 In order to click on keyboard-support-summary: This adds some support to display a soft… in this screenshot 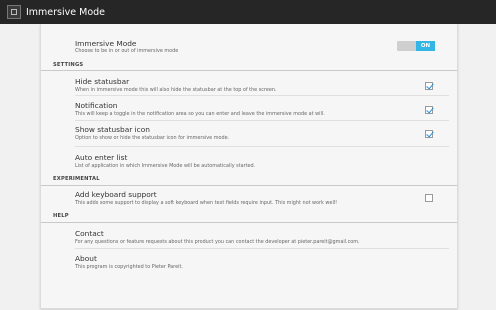, I will do `click(206, 203)`.